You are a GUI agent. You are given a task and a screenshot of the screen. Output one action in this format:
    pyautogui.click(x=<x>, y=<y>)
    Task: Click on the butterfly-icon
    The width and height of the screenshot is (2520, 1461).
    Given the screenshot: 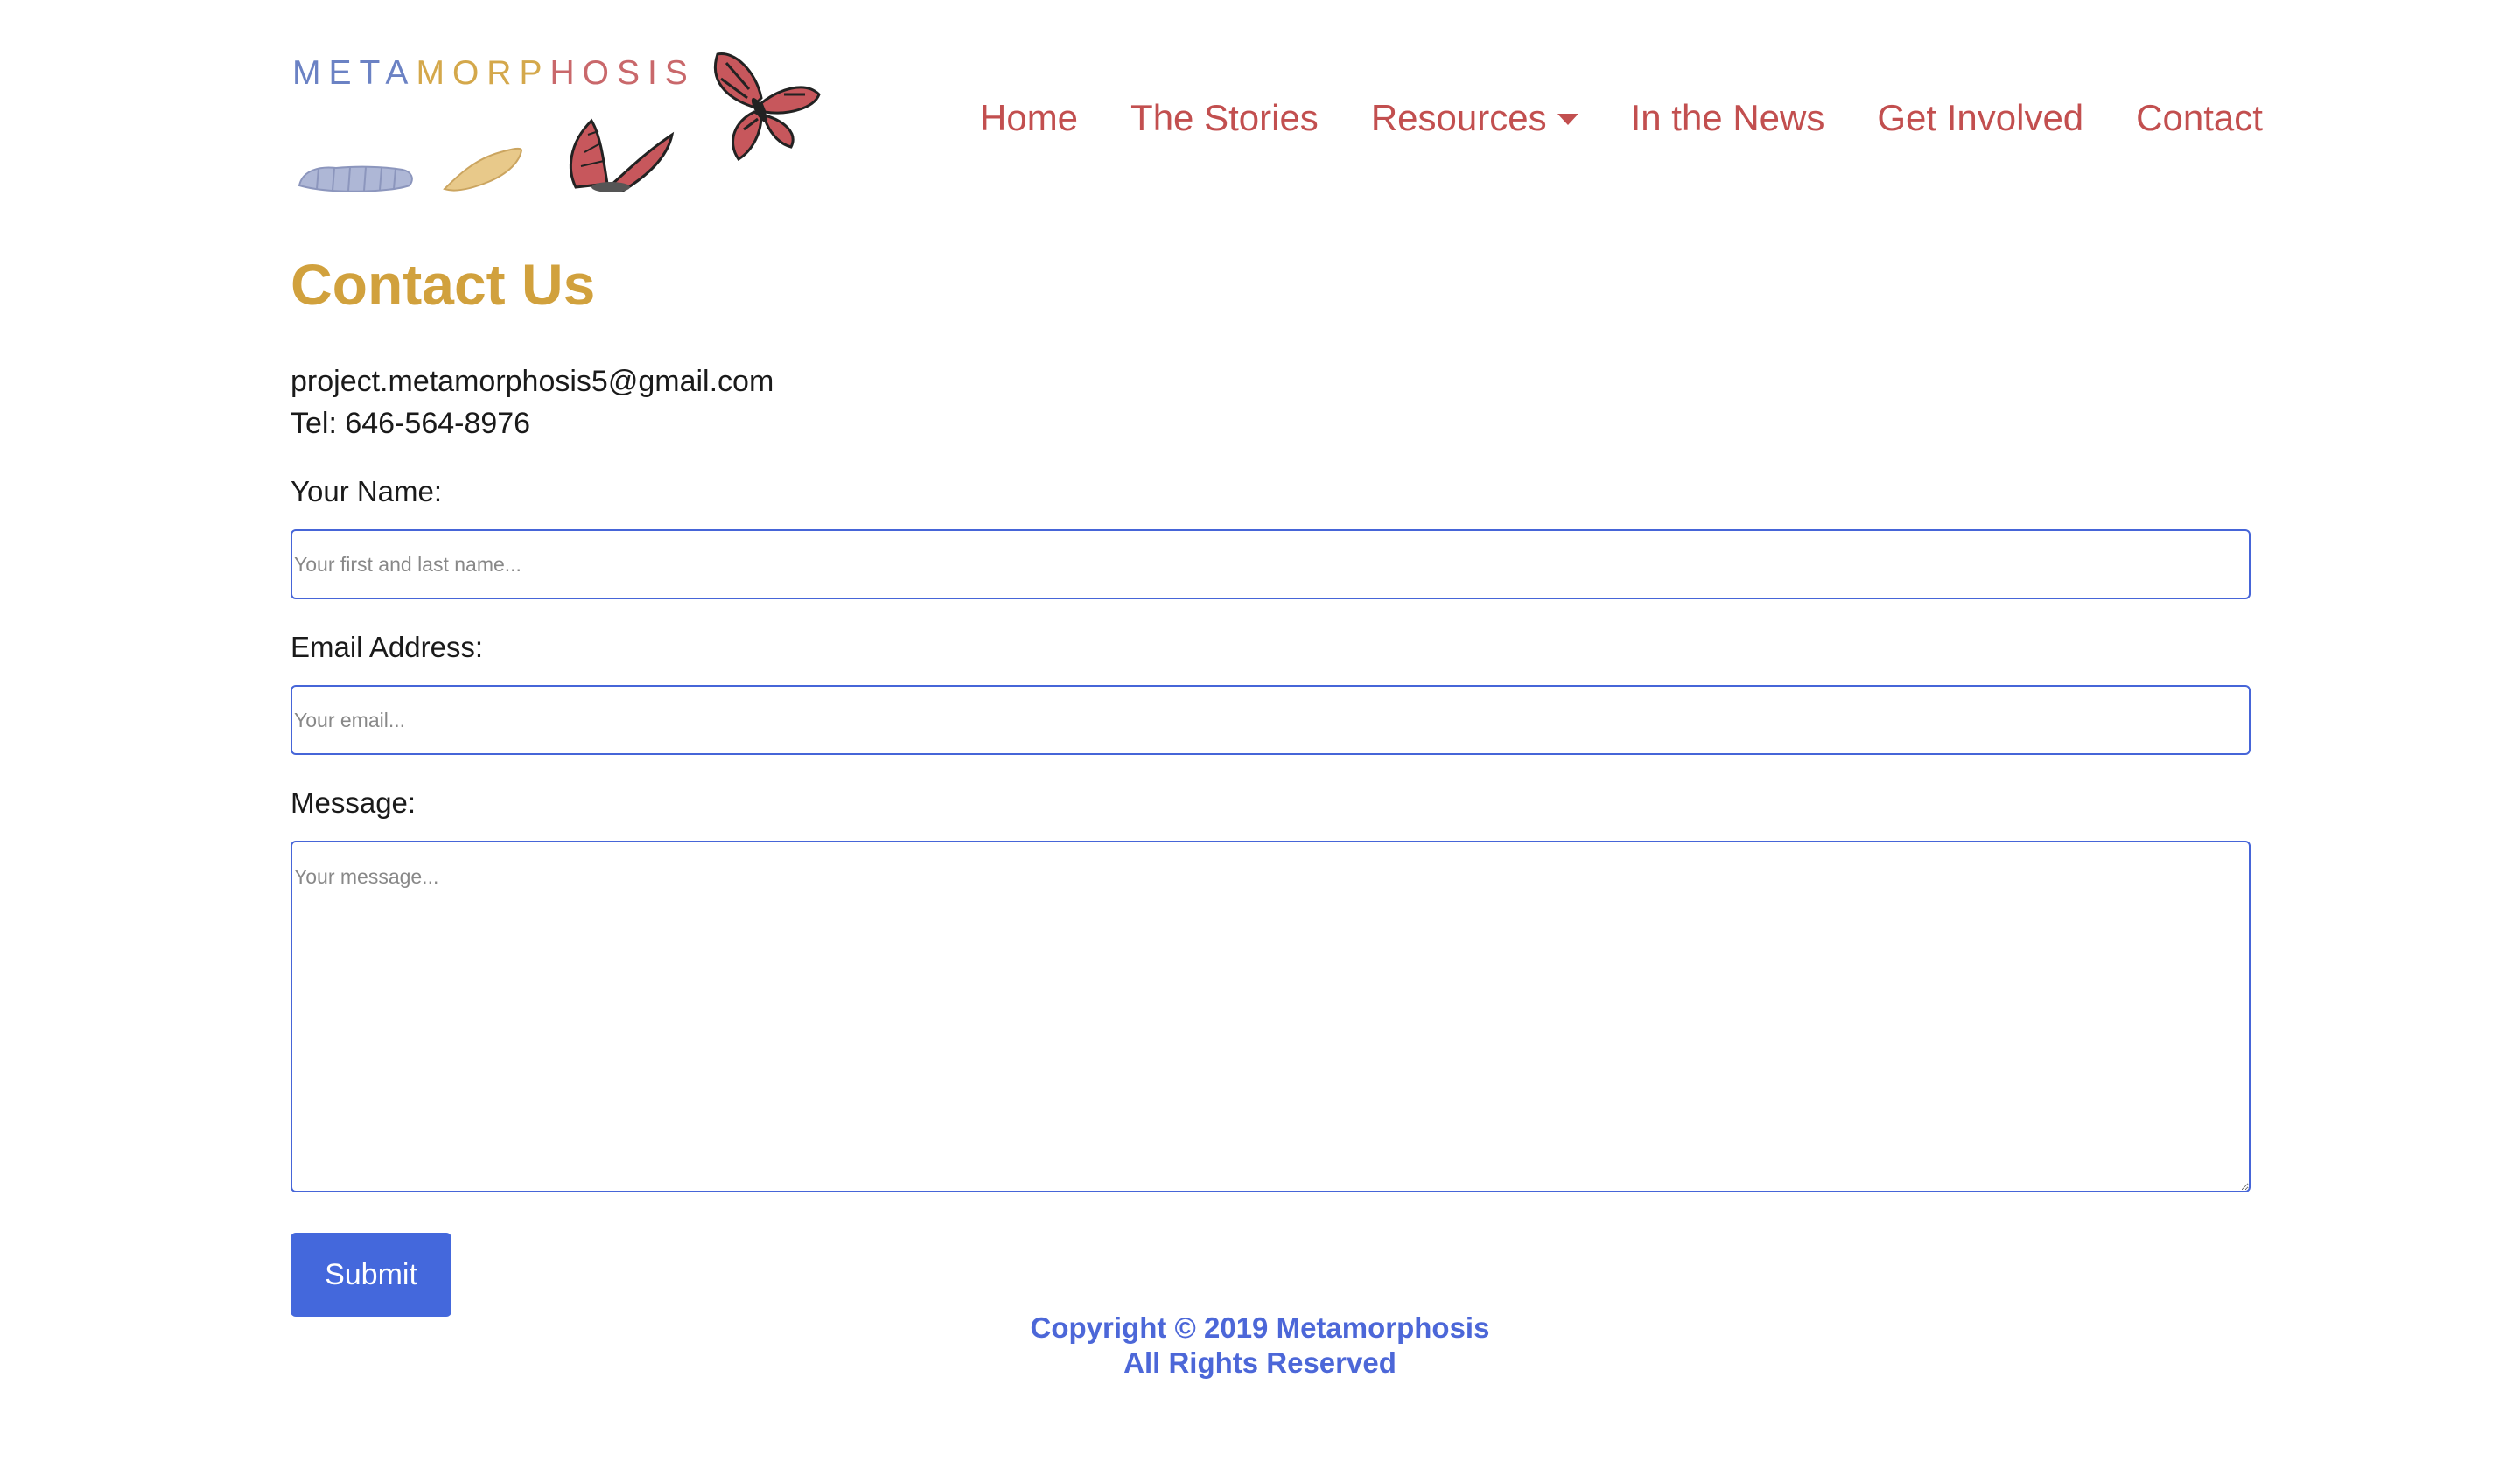 What is the action you would take?
    pyautogui.click(x=767, y=107)
    